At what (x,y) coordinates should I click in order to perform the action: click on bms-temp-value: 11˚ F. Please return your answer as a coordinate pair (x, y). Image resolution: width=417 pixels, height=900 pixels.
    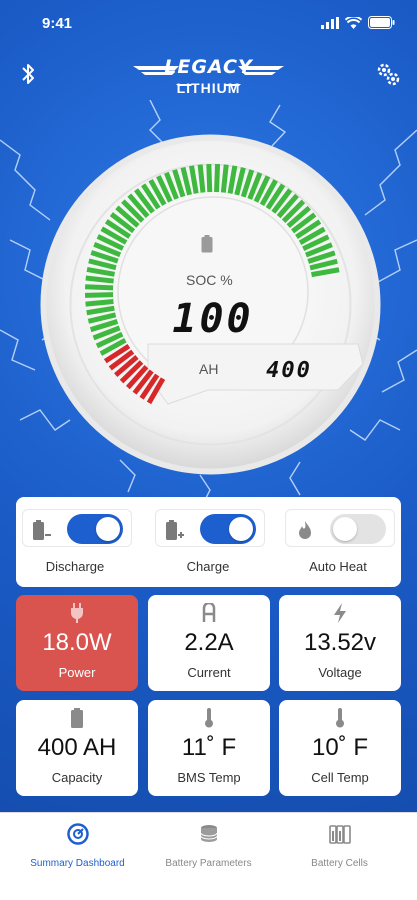
    Looking at the image, I should click on (209, 747).